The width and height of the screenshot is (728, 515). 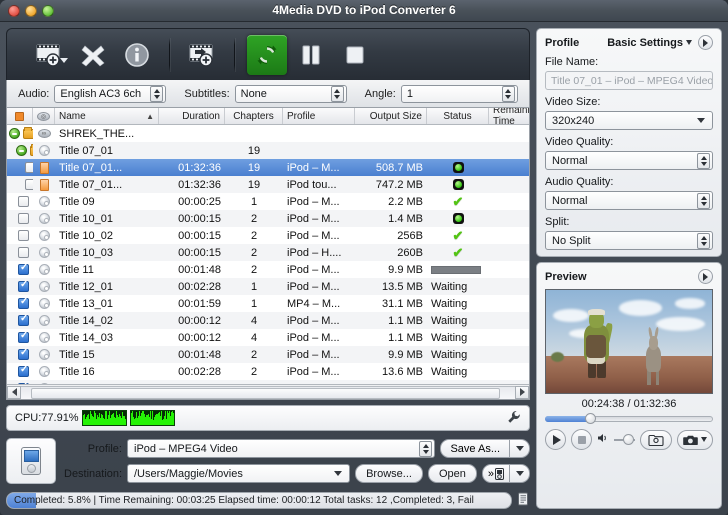 What do you see at coordinates (319, 116) in the screenshot?
I see `table-header-profile: Profile` at bounding box center [319, 116].